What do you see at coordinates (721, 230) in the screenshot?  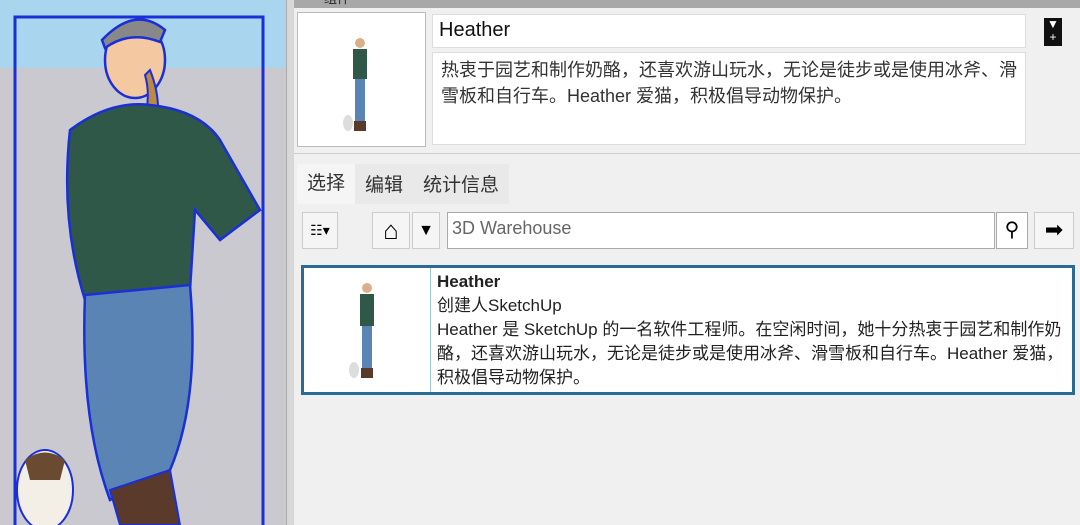 I see `search-input: 3D Warehouse` at bounding box center [721, 230].